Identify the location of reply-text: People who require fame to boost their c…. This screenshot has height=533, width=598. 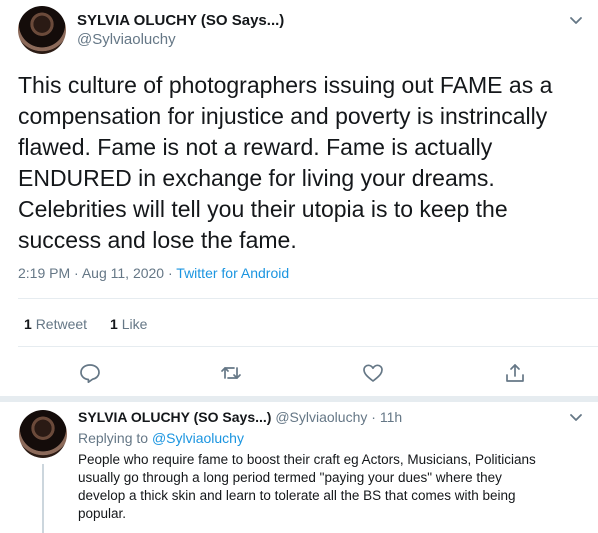
(336, 487).